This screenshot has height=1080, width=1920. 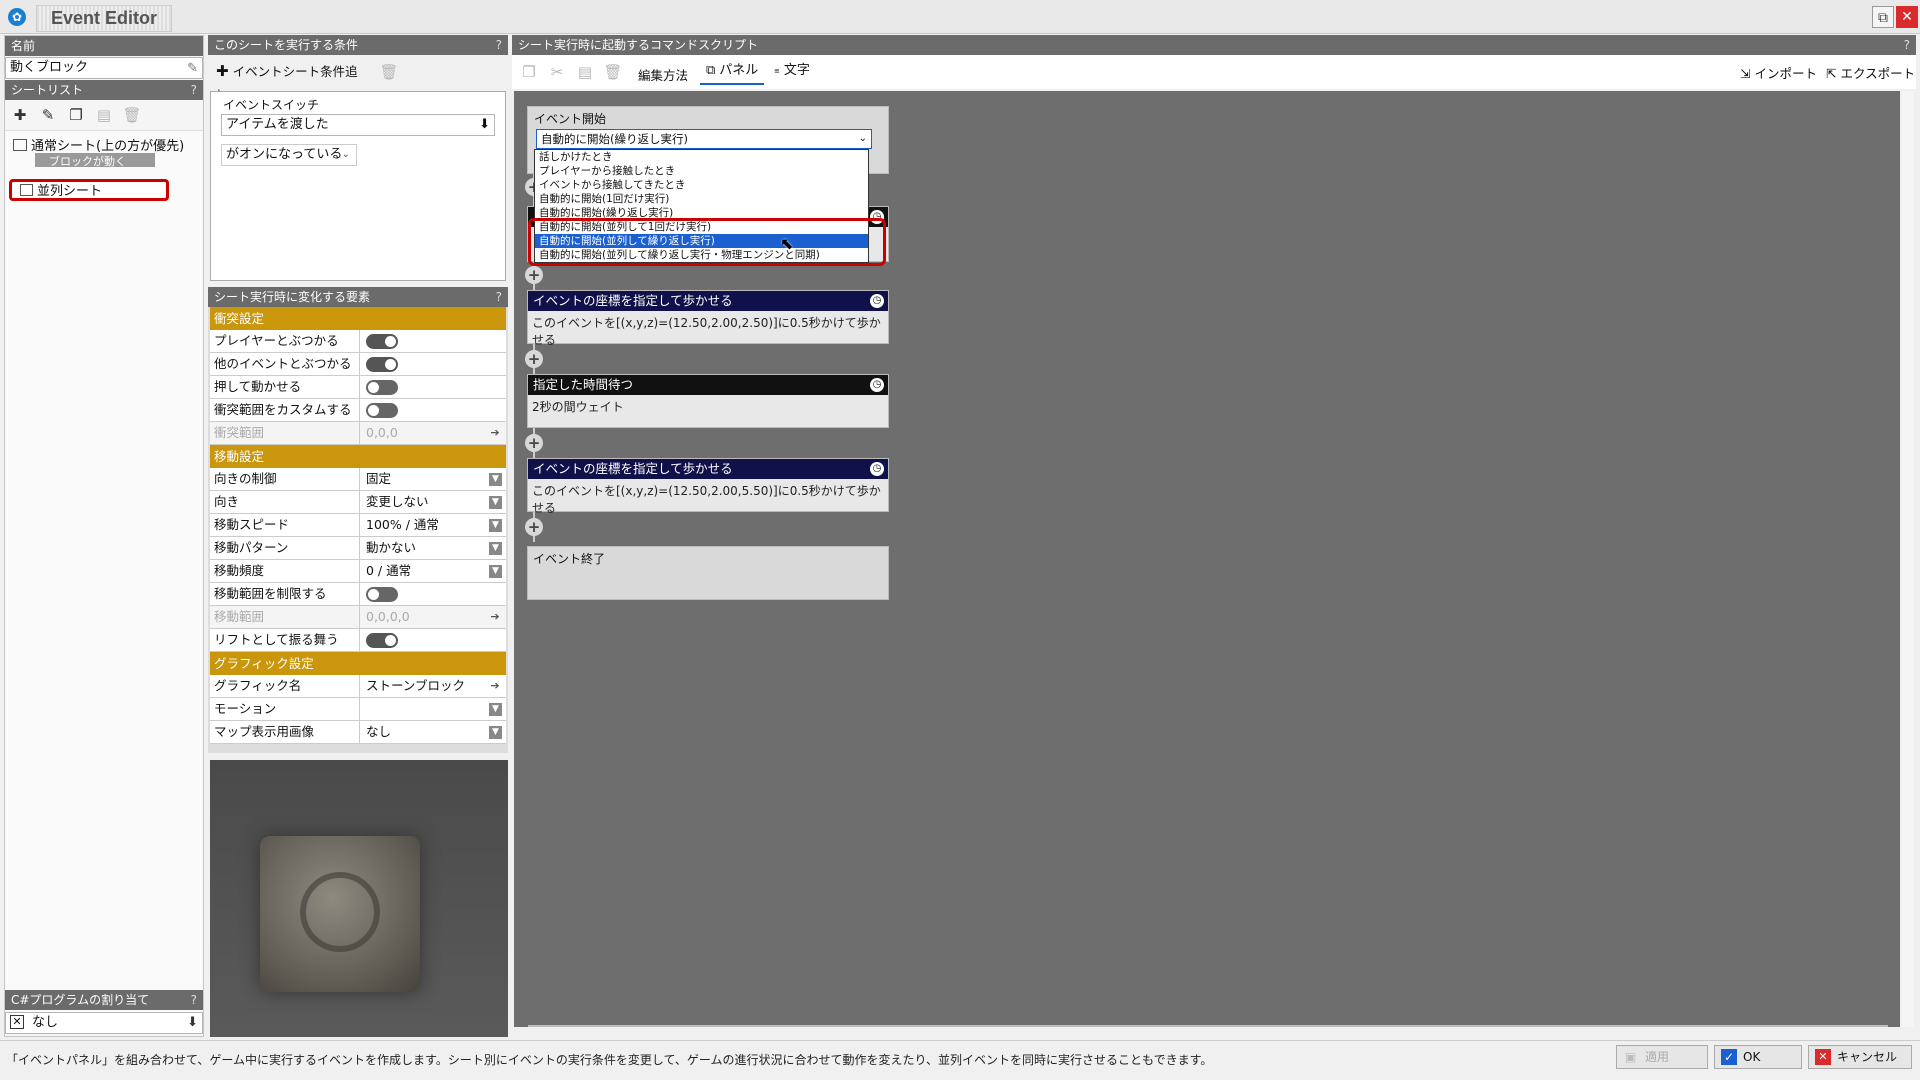 What do you see at coordinates (877, 469) in the screenshot?
I see `clock-icon: ◷` at bounding box center [877, 469].